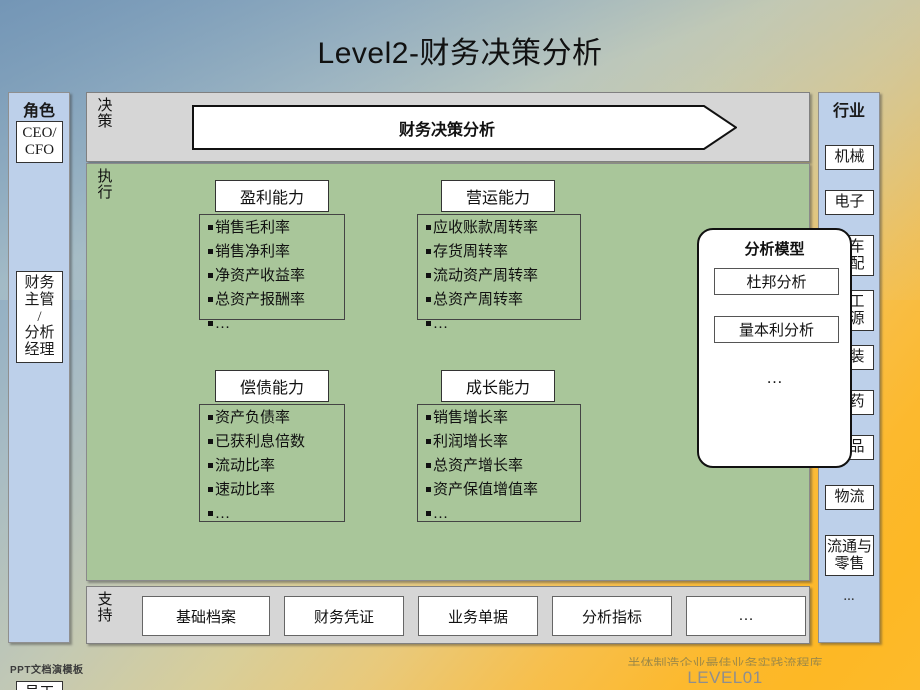 The image size is (920, 690). I want to click on list-item-label: 总资产周转率, so click(478, 300).